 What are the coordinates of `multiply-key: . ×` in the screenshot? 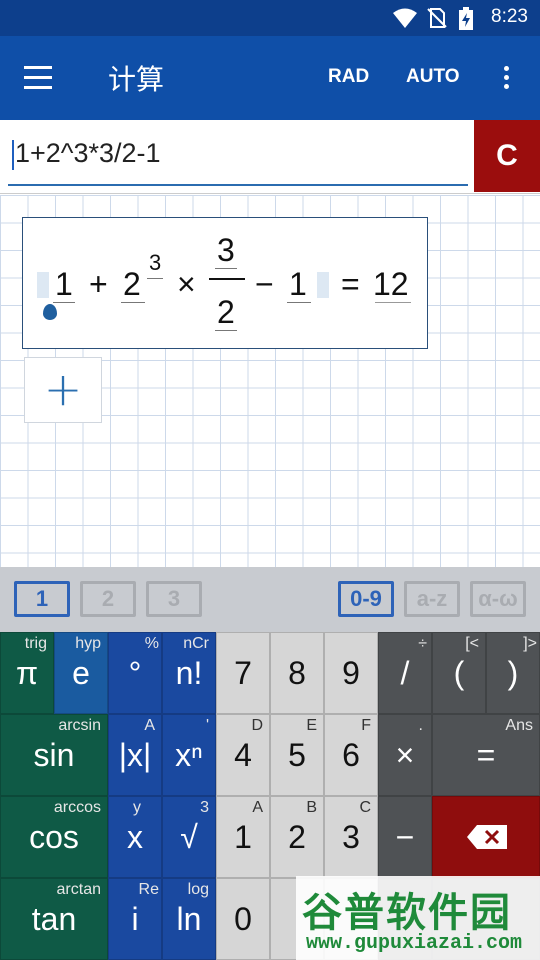 It's located at (405, 755).